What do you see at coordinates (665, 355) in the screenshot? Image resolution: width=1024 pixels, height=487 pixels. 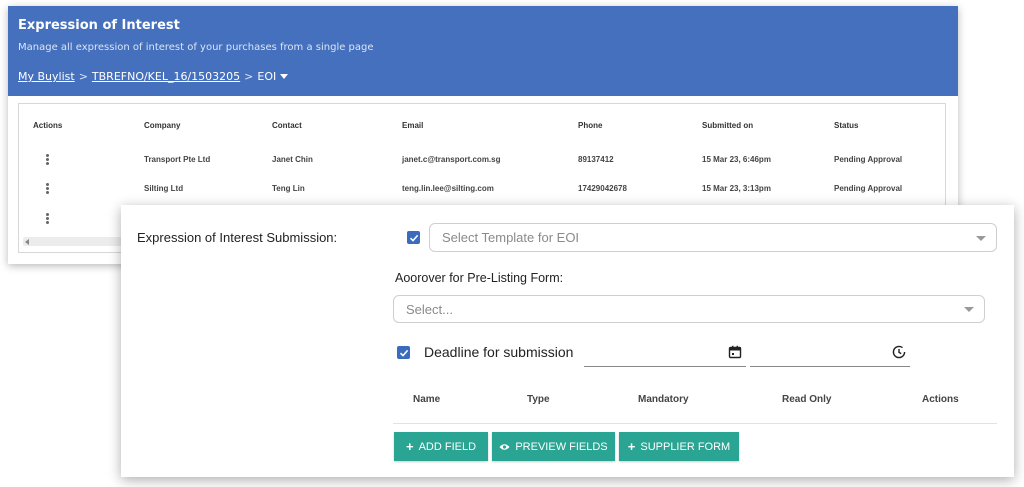 I see `deadline-date-input` at bounding box center [665, 355].